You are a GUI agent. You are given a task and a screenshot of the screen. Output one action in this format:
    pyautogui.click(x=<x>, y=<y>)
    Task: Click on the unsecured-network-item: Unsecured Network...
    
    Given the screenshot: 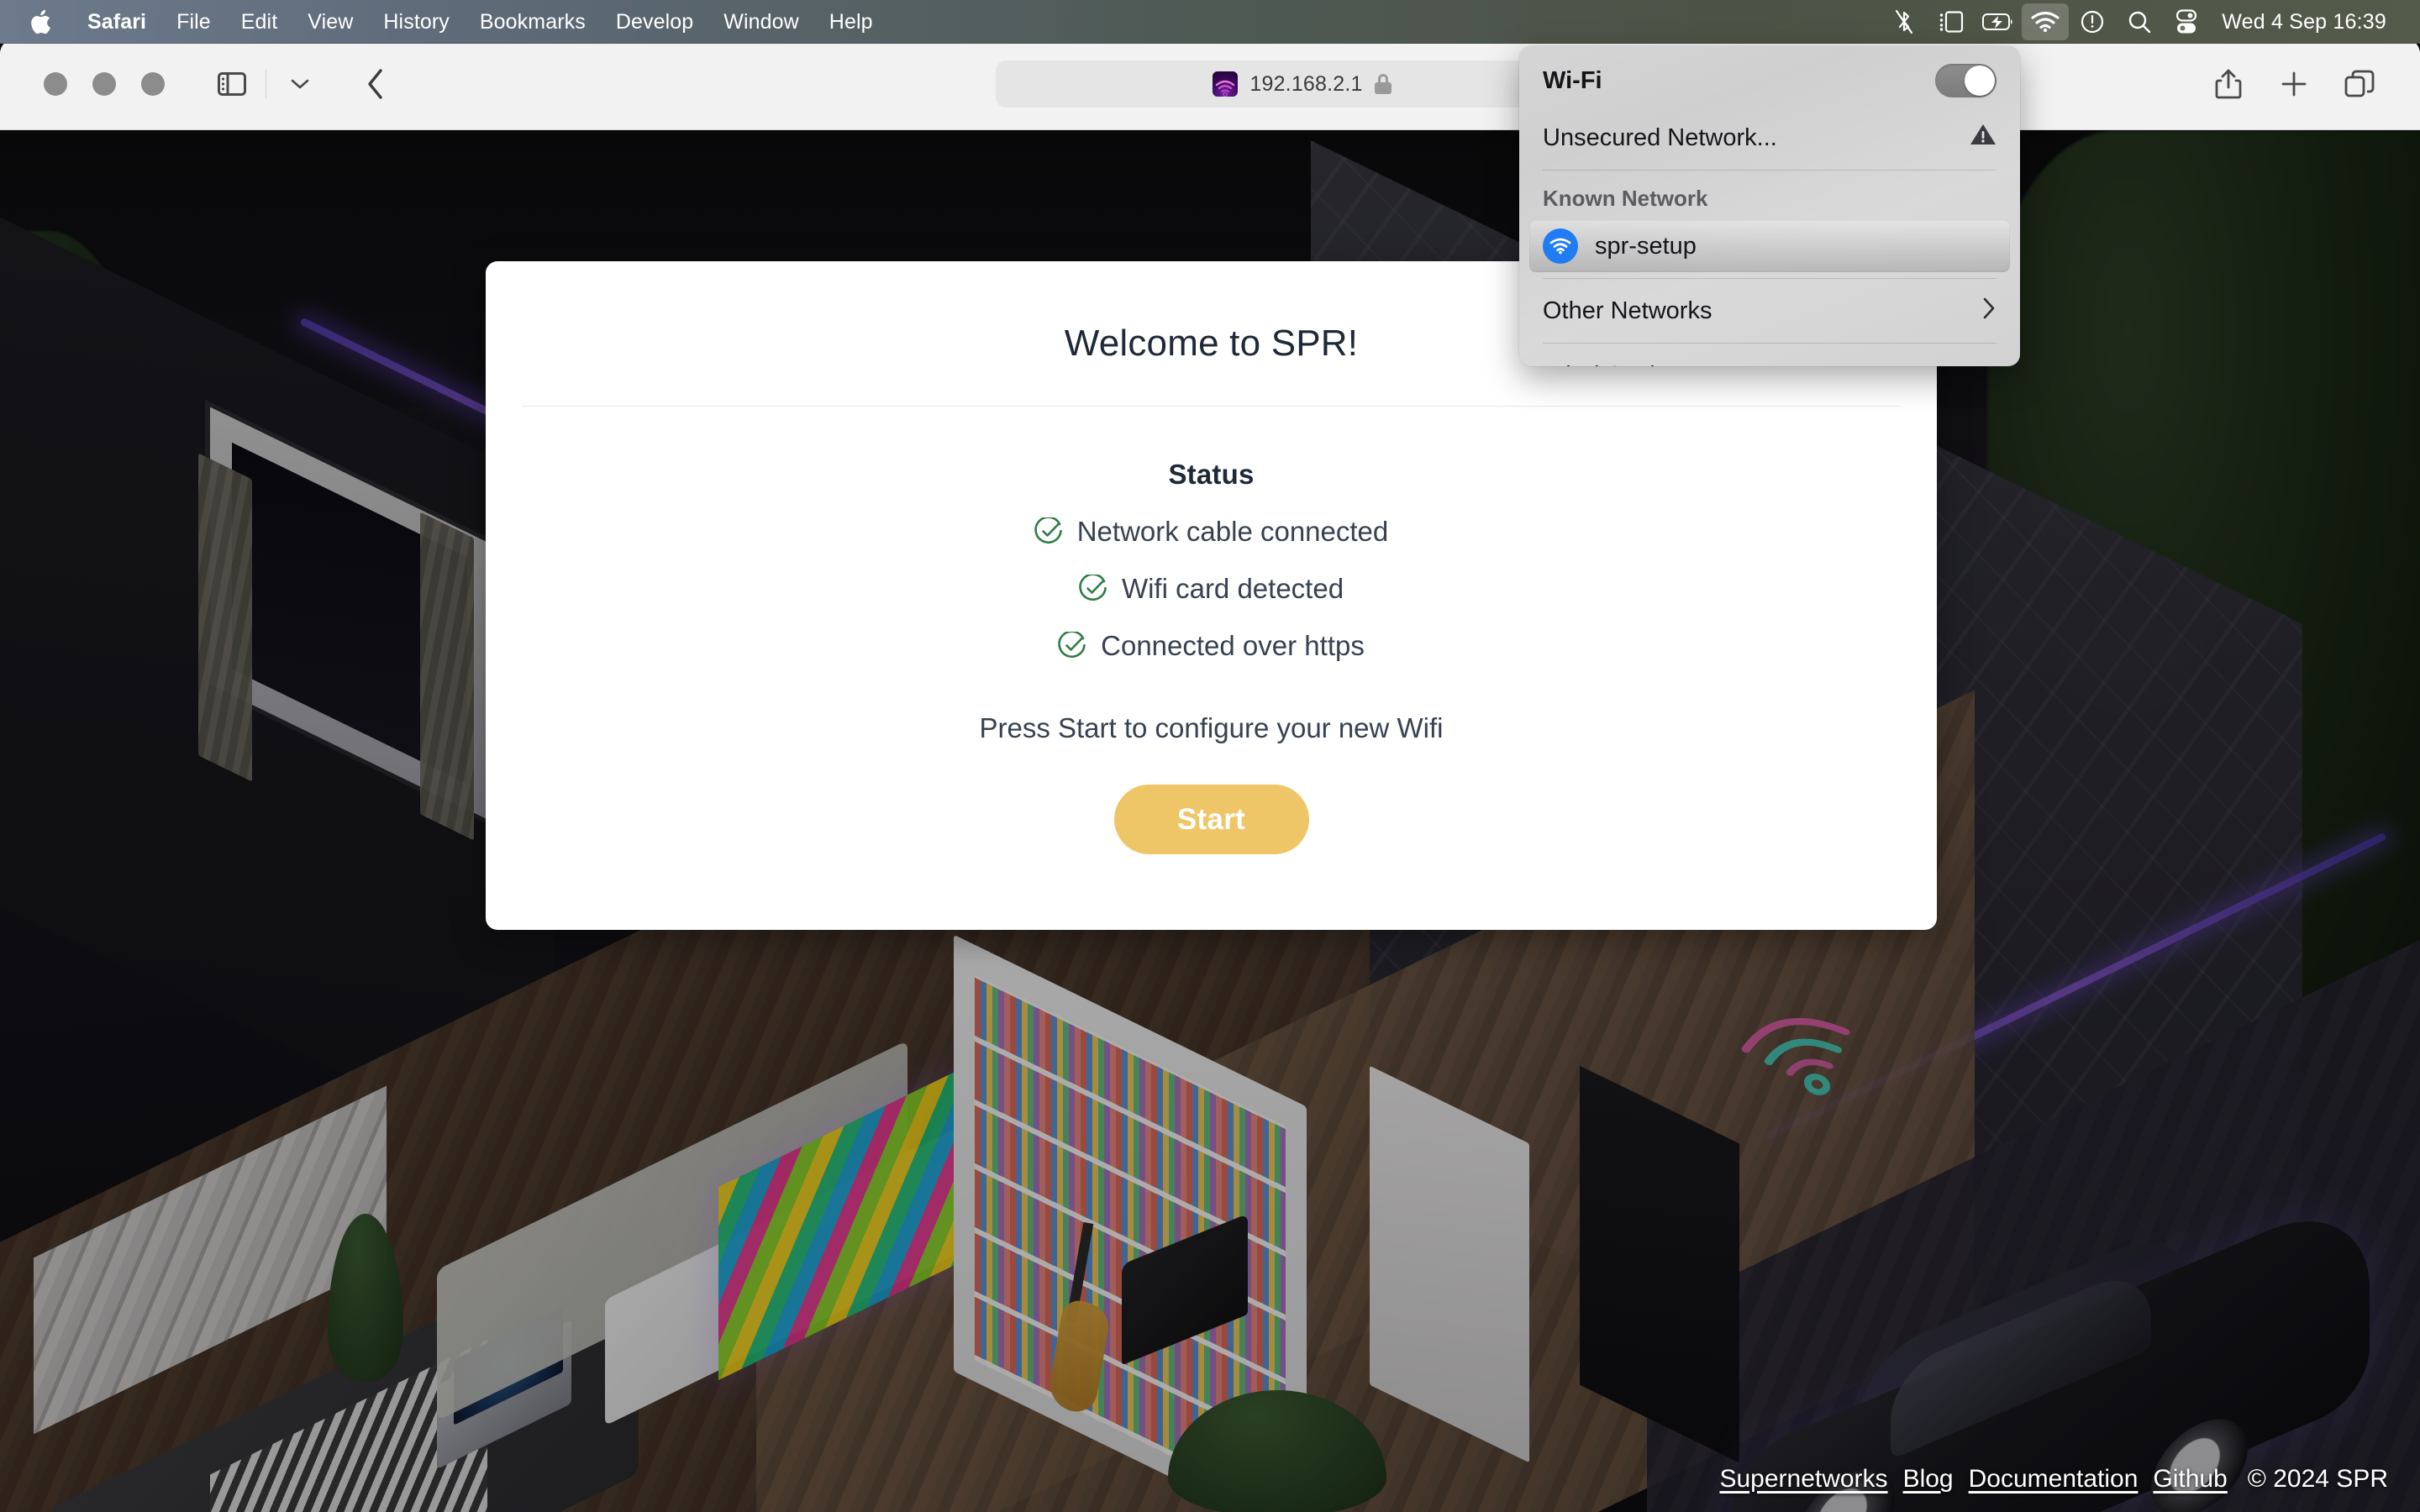 What is the action you would take?
    pyautogui.click(x=1769, y=138)
    